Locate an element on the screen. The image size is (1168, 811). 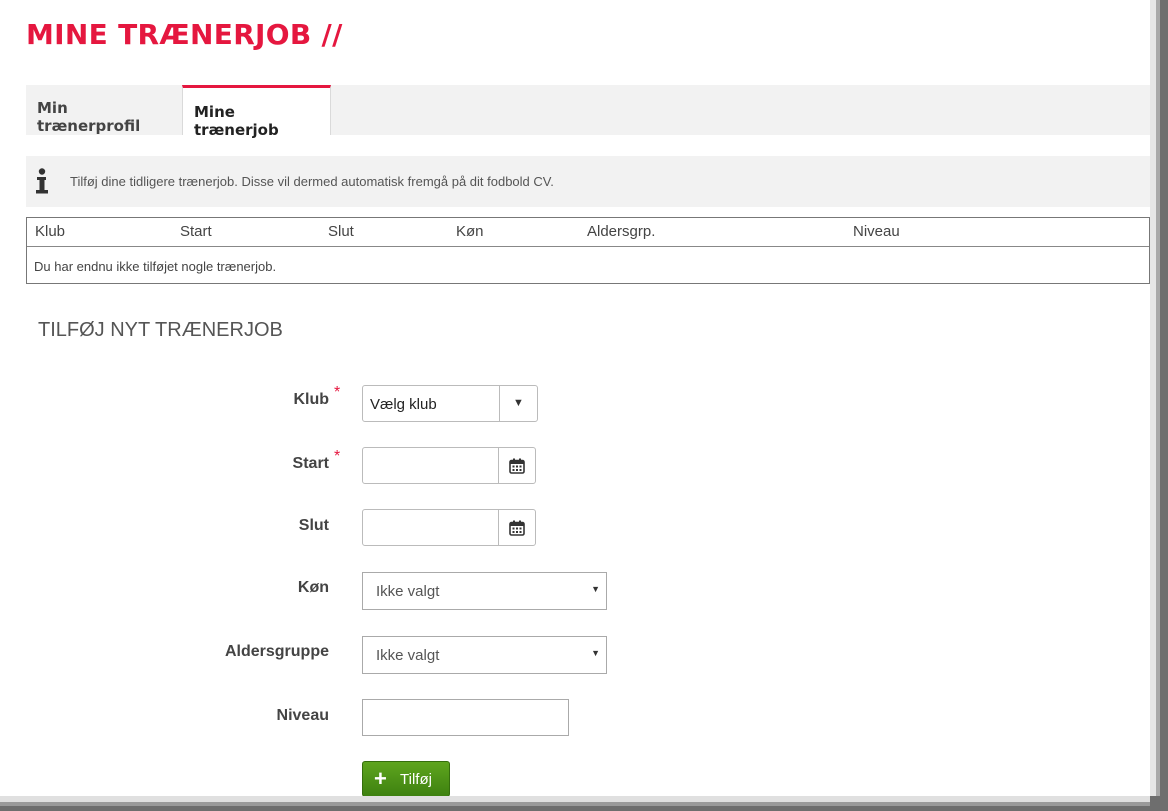
column-header-aldersgrp: Aldersgrp. is located at coordinates (621, 231).